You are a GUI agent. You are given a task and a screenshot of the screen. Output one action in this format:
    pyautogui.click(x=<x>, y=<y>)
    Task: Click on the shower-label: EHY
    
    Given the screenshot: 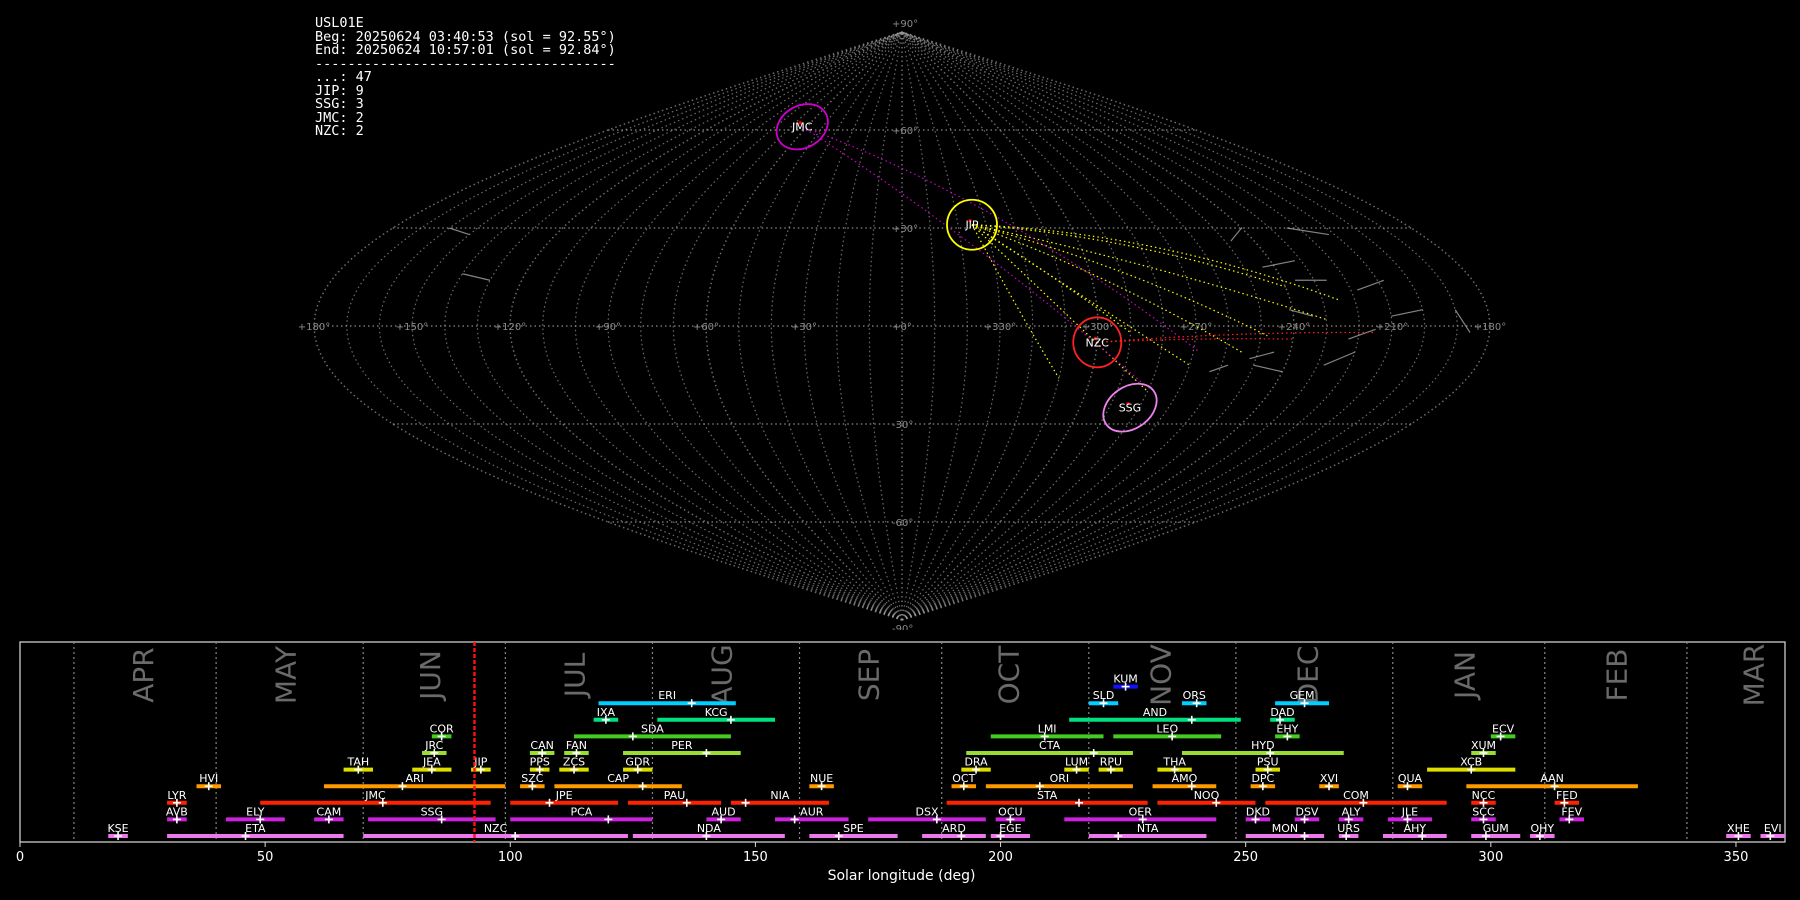 What is the action you would take?
    pyautogui.click(x=1287, y=728)
    